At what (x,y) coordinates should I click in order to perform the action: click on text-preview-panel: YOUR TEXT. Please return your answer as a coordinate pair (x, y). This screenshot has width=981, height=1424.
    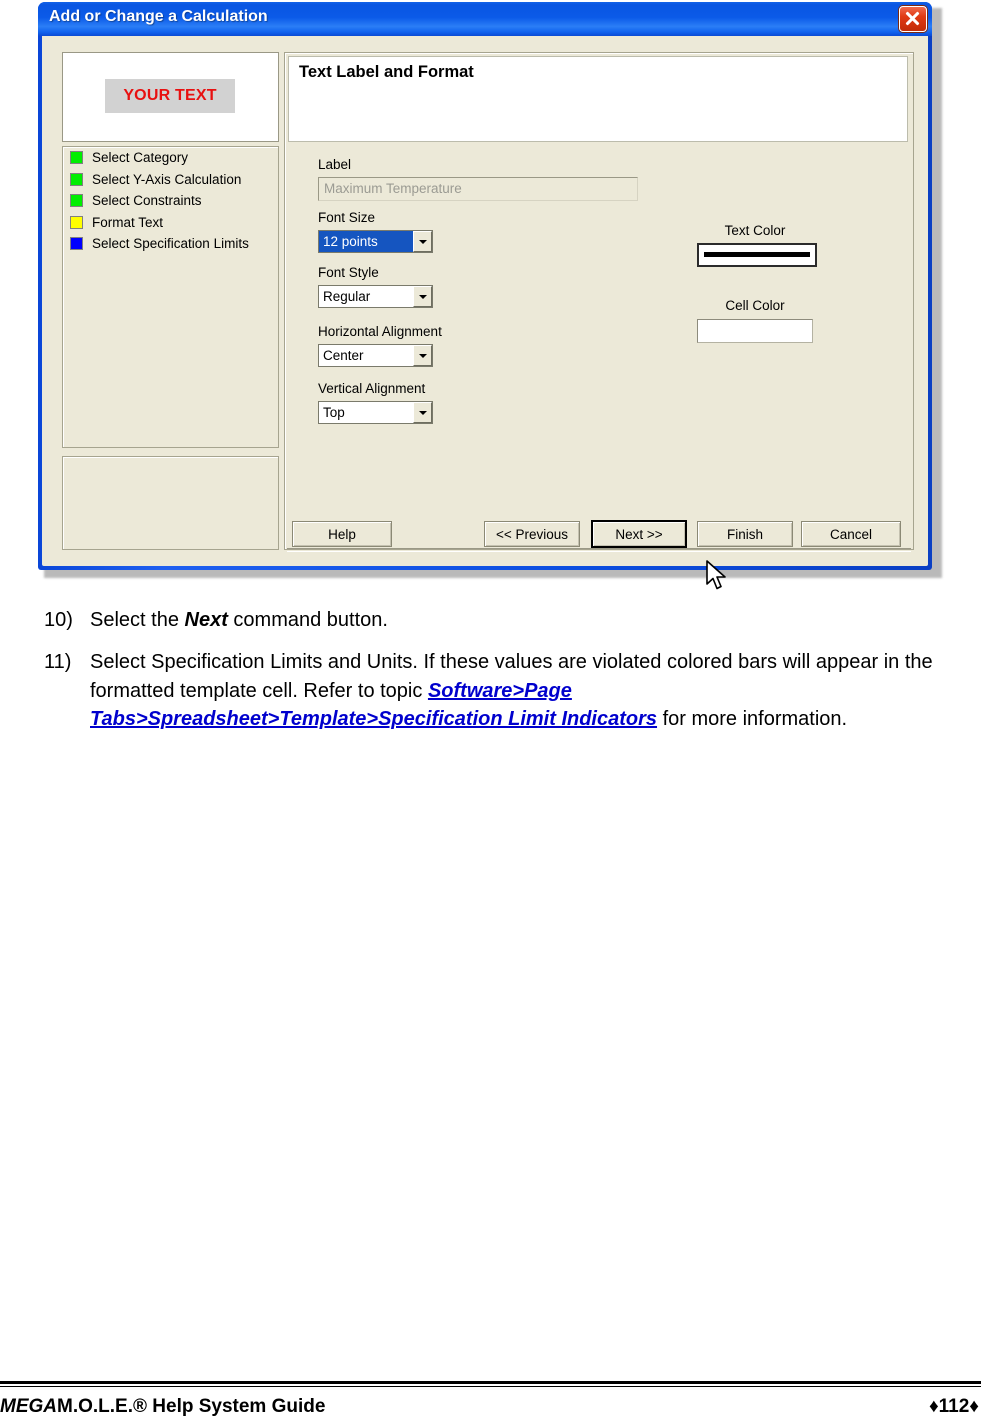
    Looking at the image, I should click on (170, 97).